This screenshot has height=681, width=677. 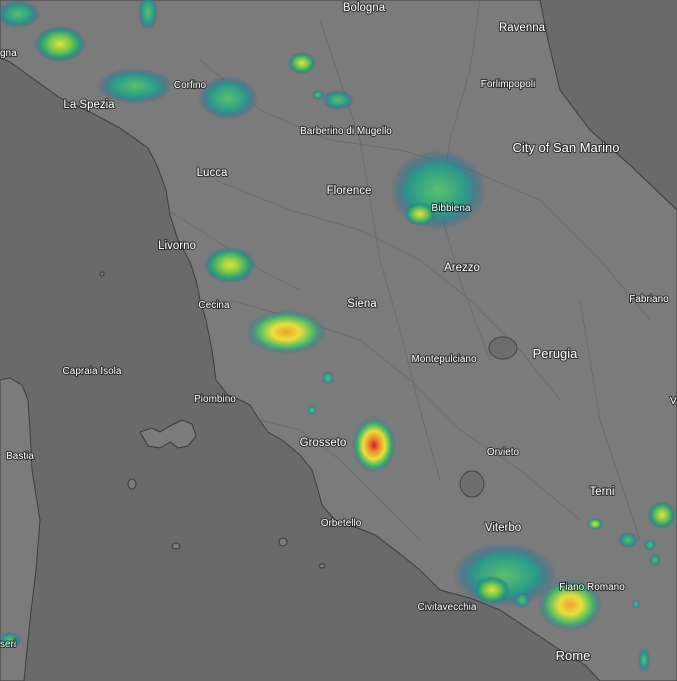 I want to click on city-label-corfino: Corfino, so click(x=190, y=85).